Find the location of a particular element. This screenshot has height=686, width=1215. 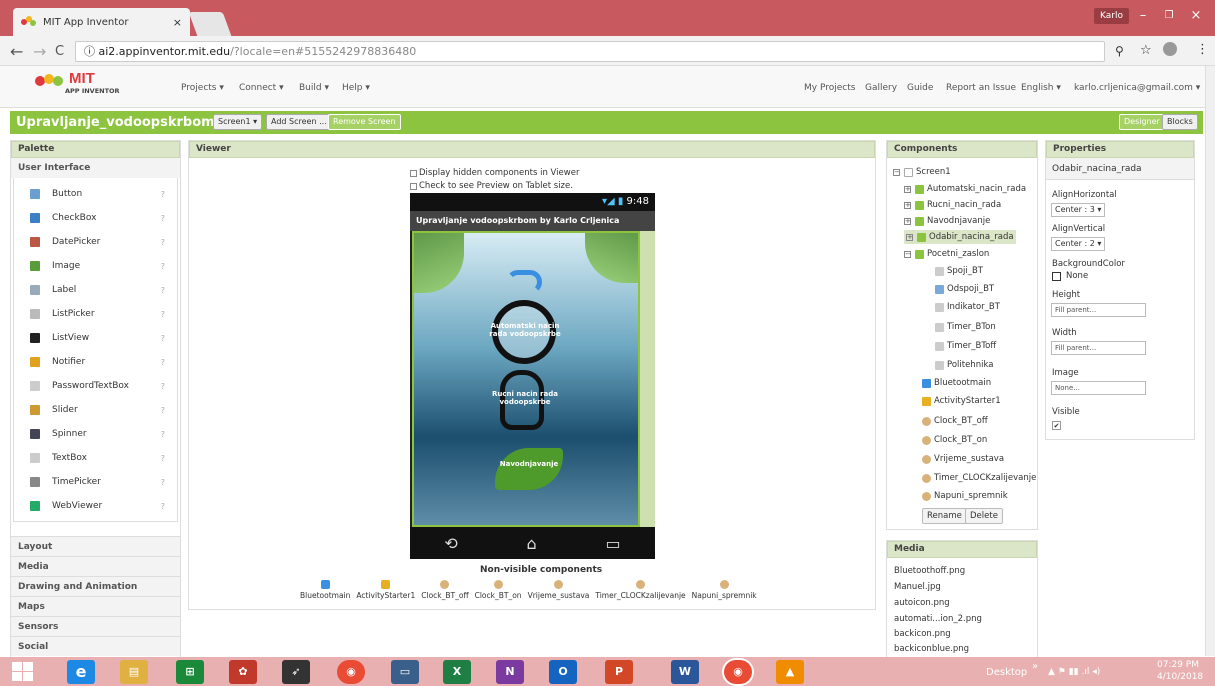

component-tree-item: Napuni_spremnik is located at coordinates (965, 496).